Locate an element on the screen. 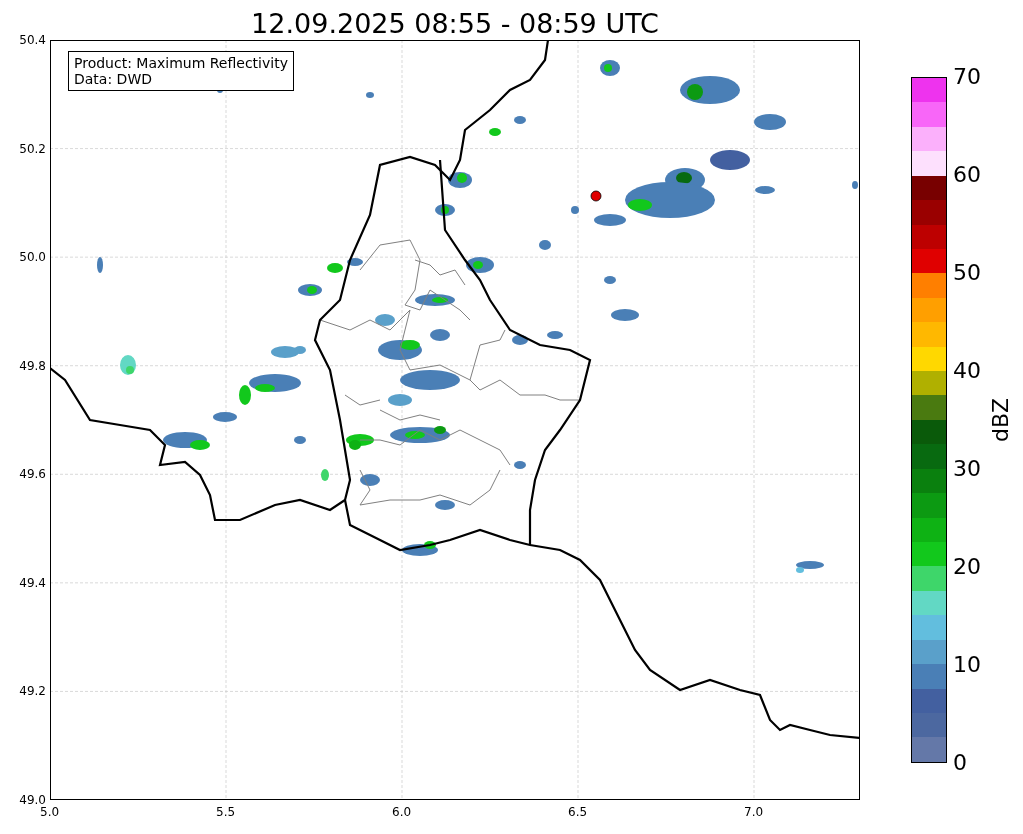  colorbar-tick-label: 50 is located at coordinates (967, 273).